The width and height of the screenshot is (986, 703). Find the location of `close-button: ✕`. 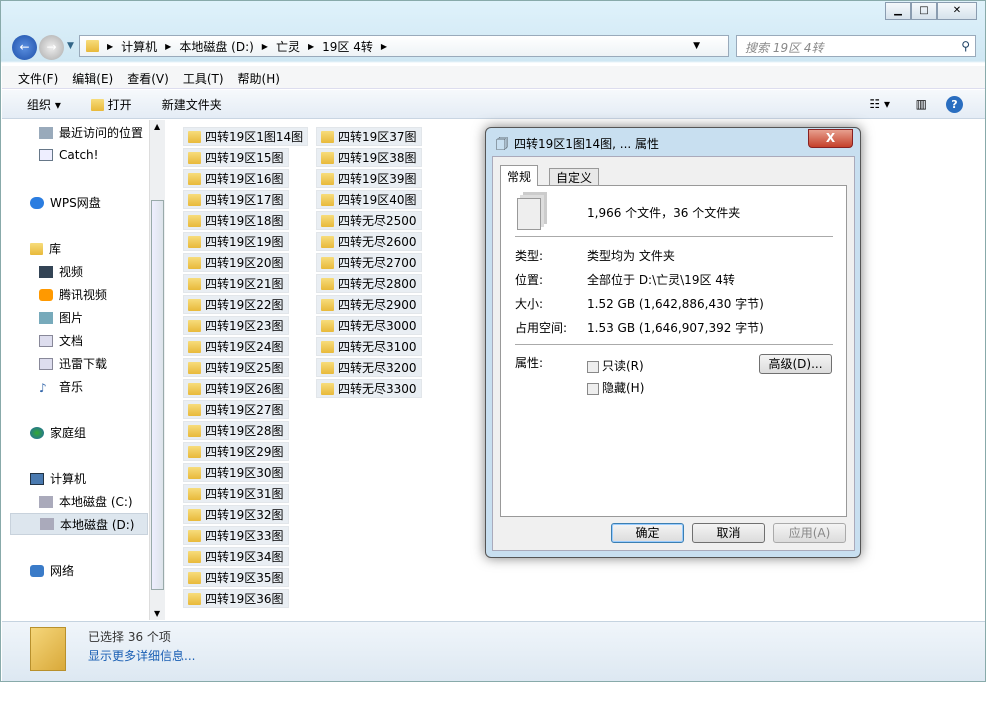

close-button: ✕ is located at coordinates (957, 11).